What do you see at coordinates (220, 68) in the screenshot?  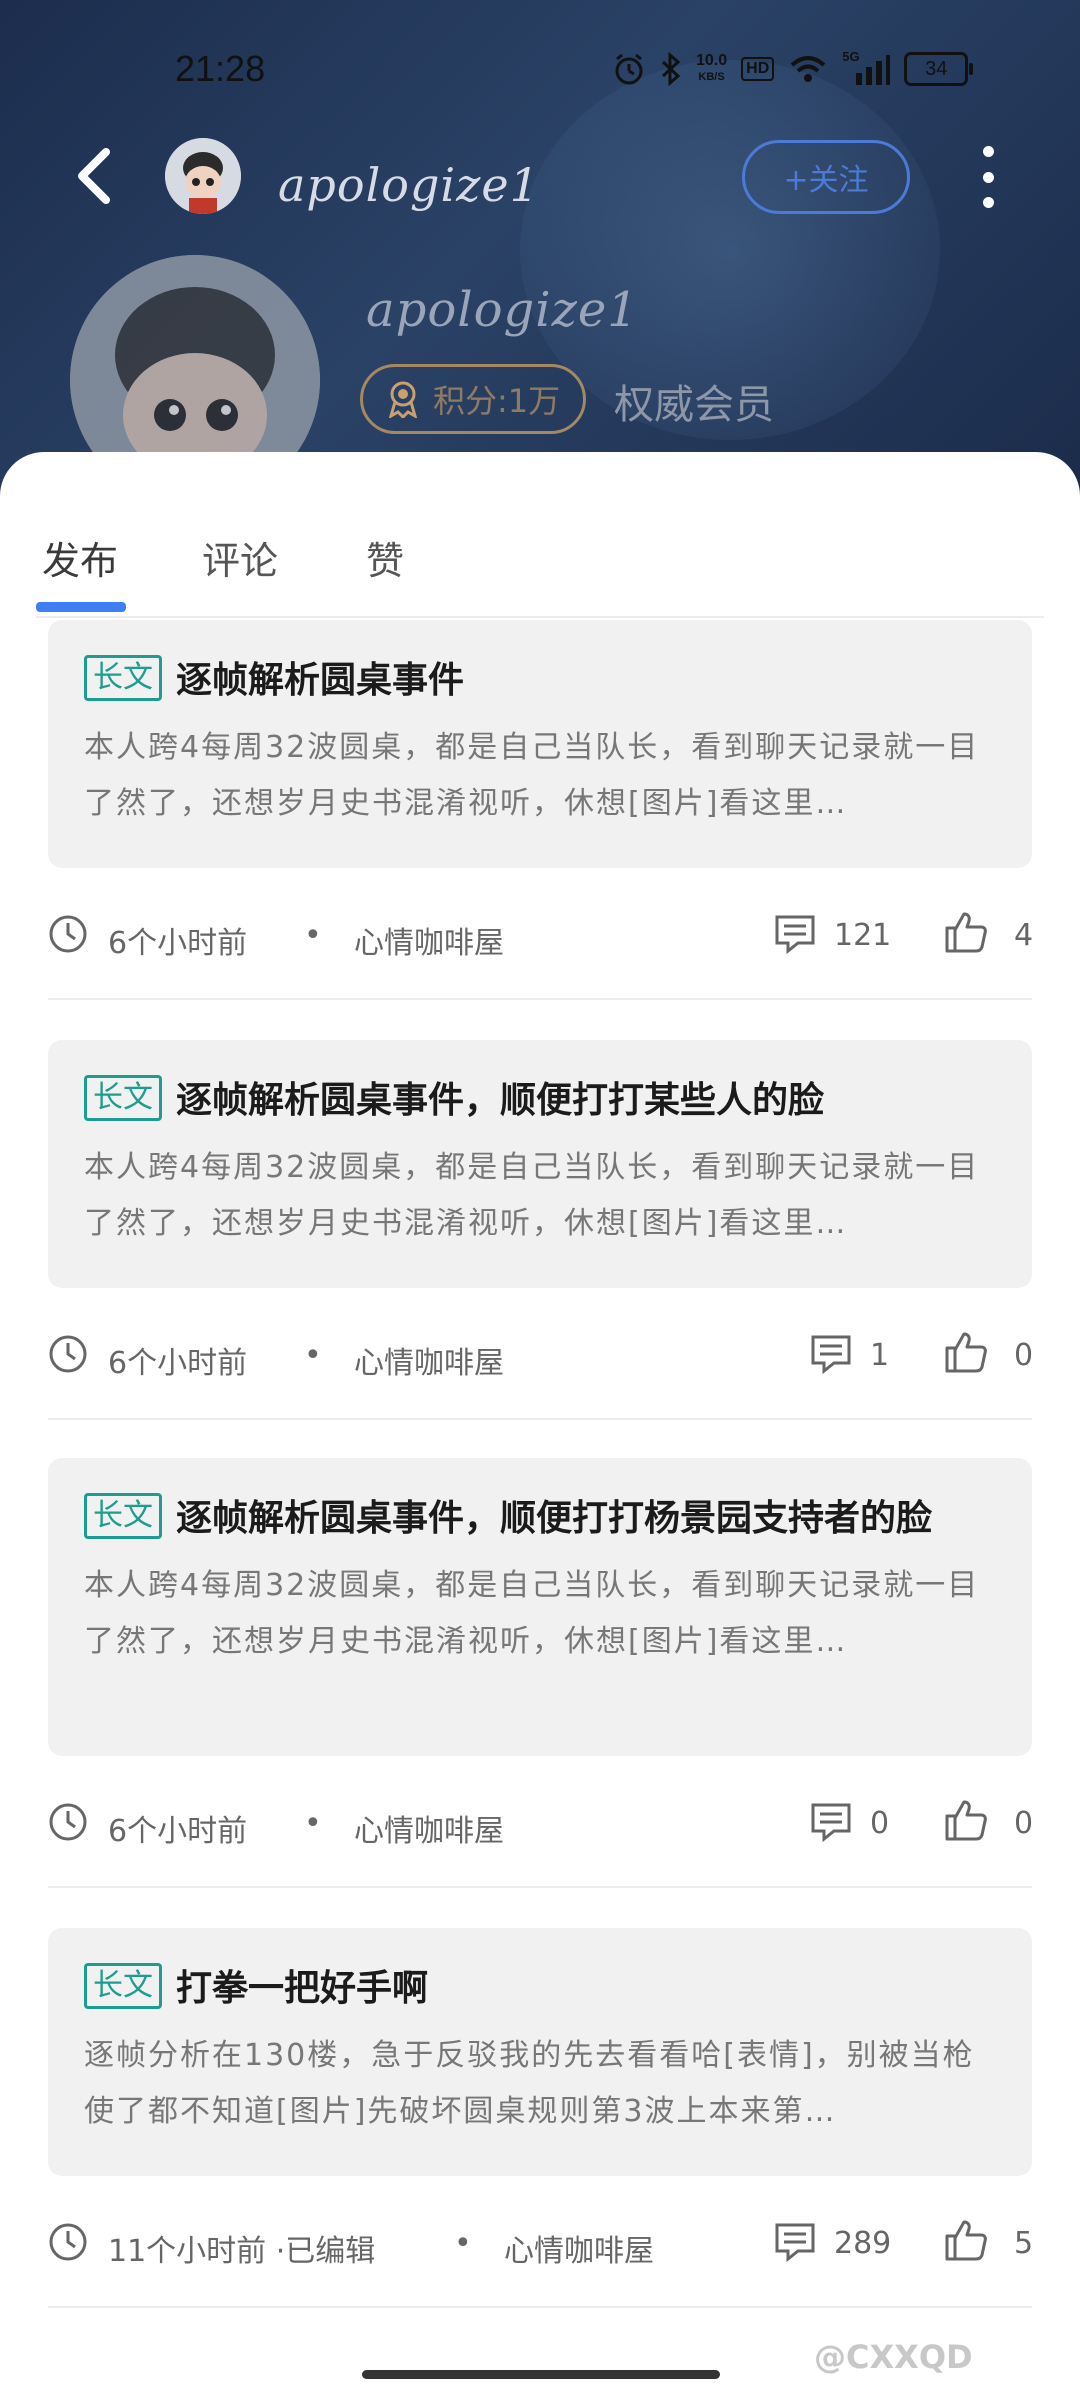 I see `status-time: 21:28` at bounding box center [220, 68].